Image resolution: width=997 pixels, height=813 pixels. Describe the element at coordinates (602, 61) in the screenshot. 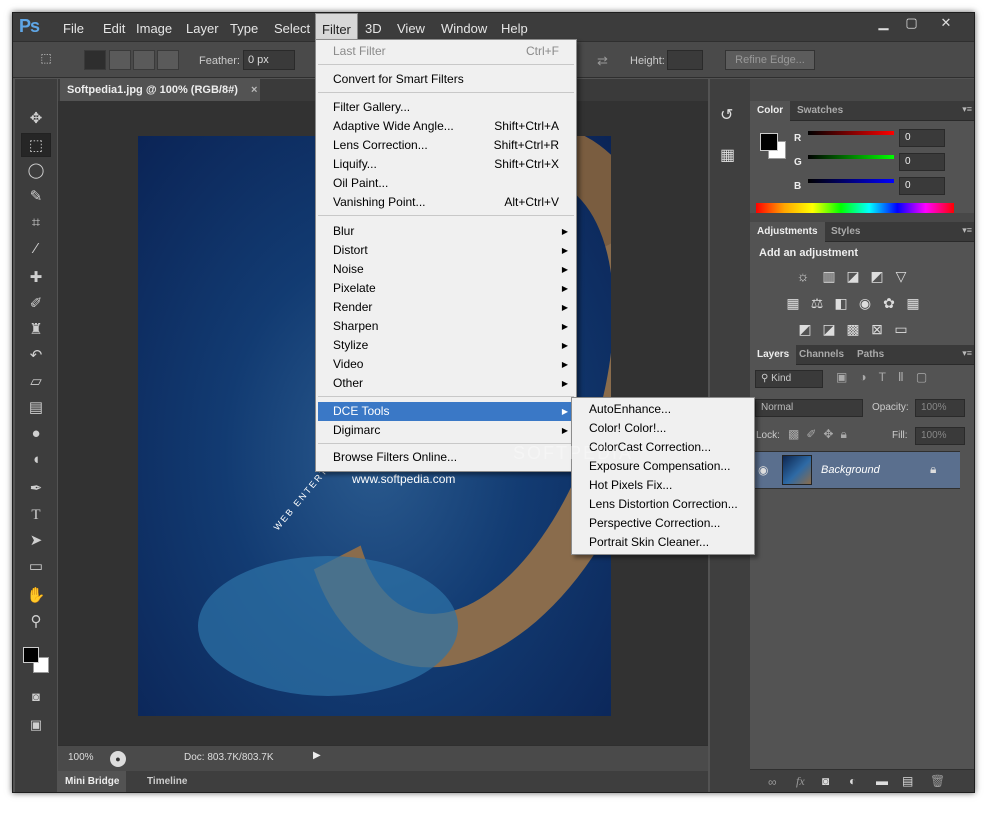

I see `swap-icon: ⇄` at that location.